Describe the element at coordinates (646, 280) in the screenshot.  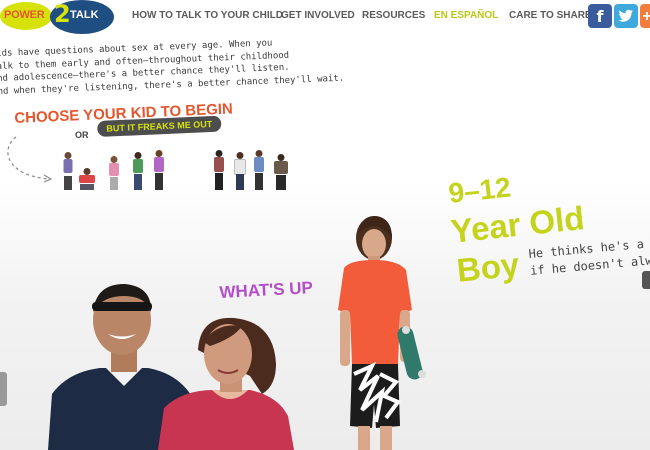
I see `next-arrow-button` at that location.